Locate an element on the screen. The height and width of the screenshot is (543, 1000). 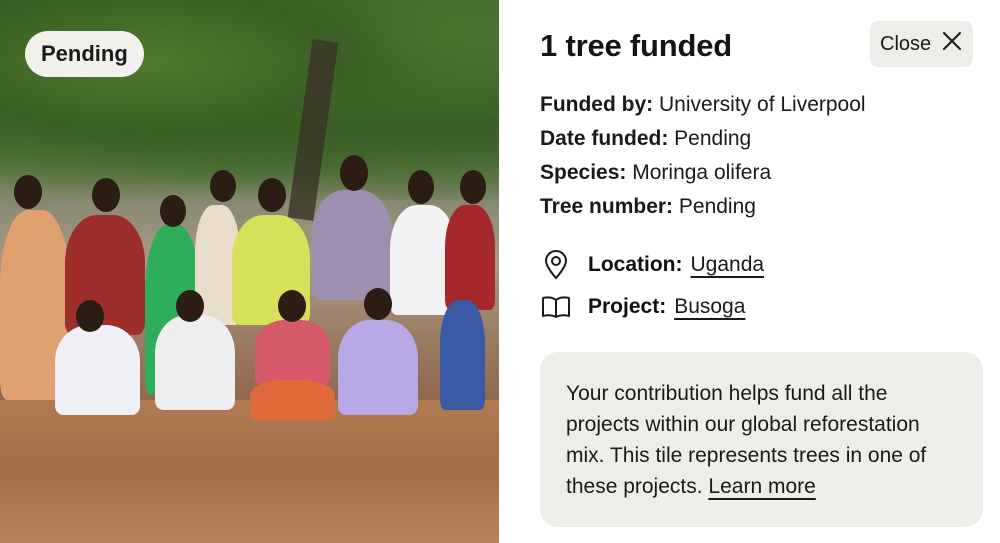
location-link: Uganda is located at coordinates (728, 265).